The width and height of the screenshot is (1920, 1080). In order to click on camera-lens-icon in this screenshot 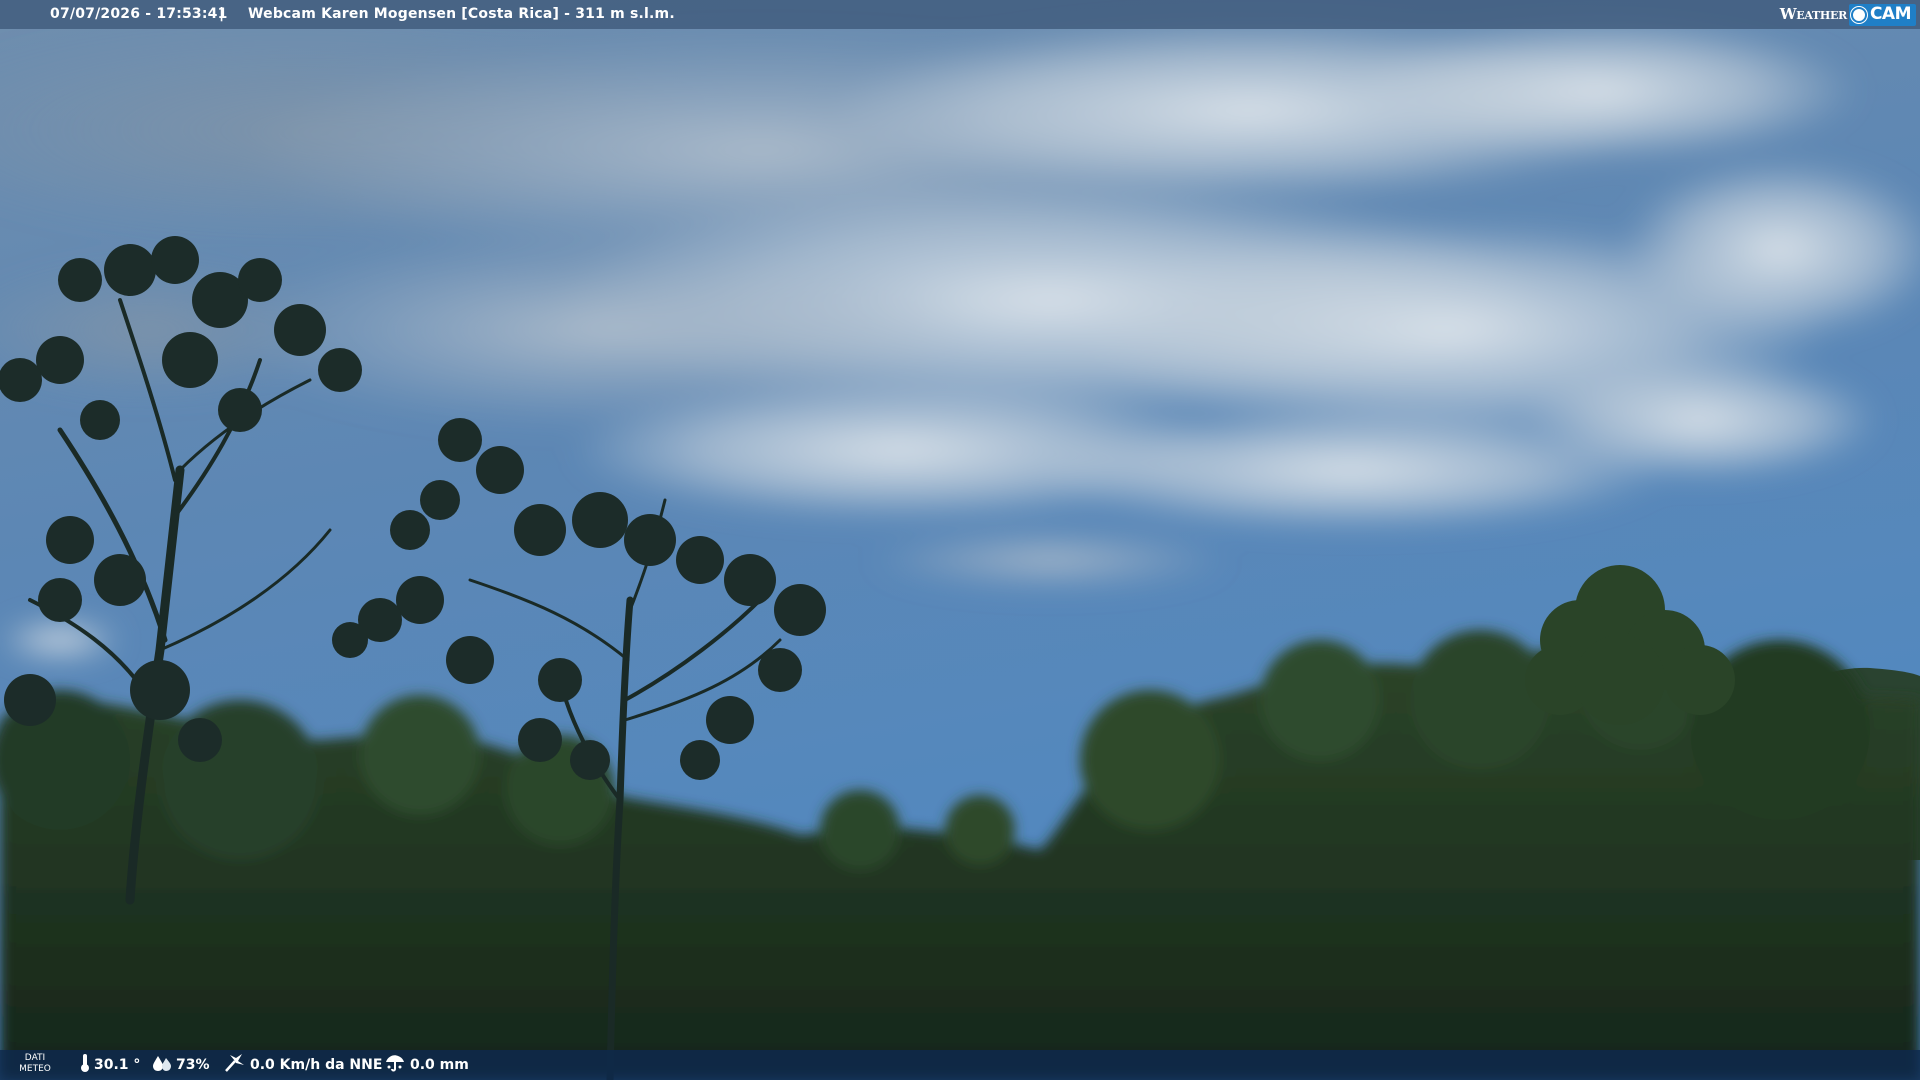, I will do `click(1858, 14)`.